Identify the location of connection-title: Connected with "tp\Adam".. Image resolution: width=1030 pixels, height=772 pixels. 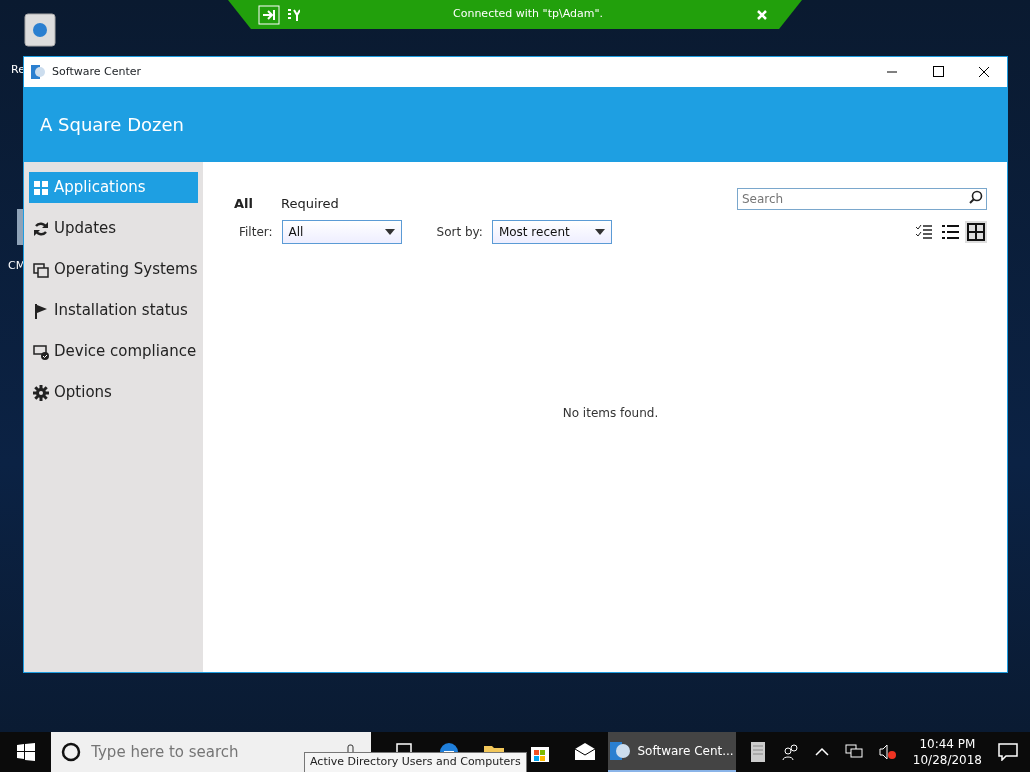
(528, 14).